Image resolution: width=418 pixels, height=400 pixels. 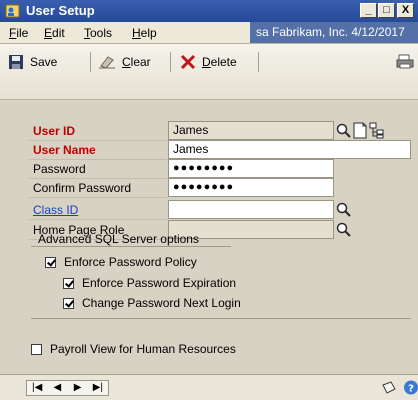 I want to click on close-button: X, so click(x=405, y=10).